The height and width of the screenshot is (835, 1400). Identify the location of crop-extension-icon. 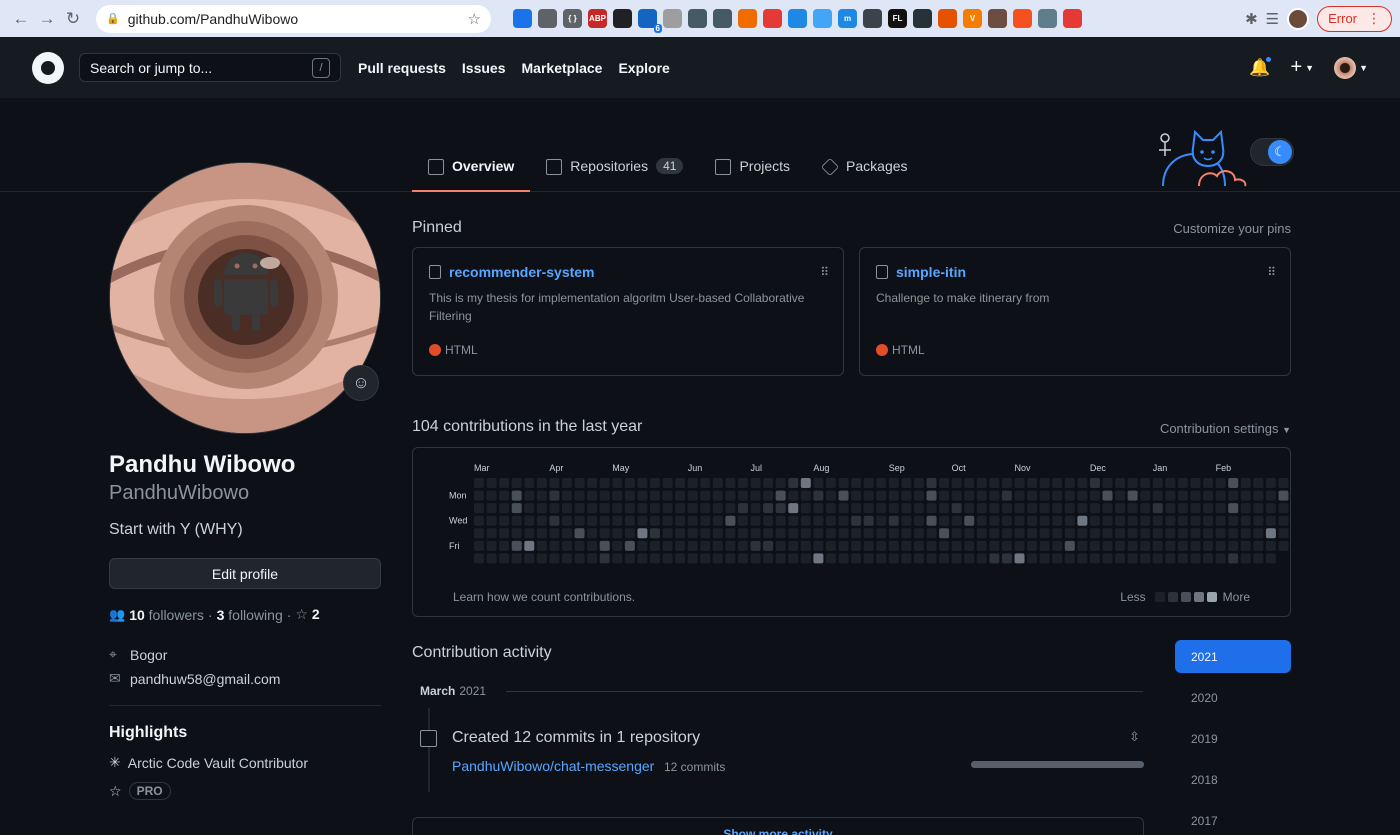
(697, 18).